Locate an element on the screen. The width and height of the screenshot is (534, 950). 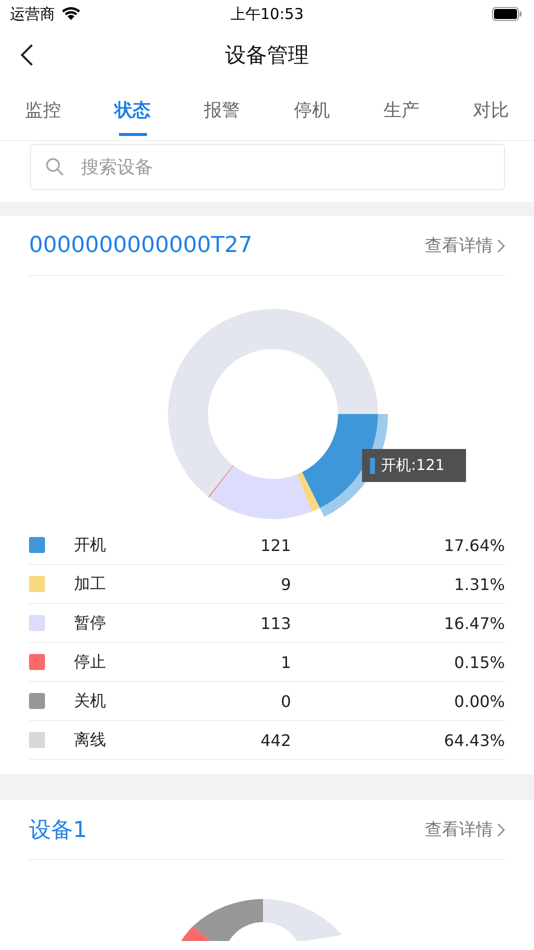
legend-count: 9 is located at coordinates (285, 584).